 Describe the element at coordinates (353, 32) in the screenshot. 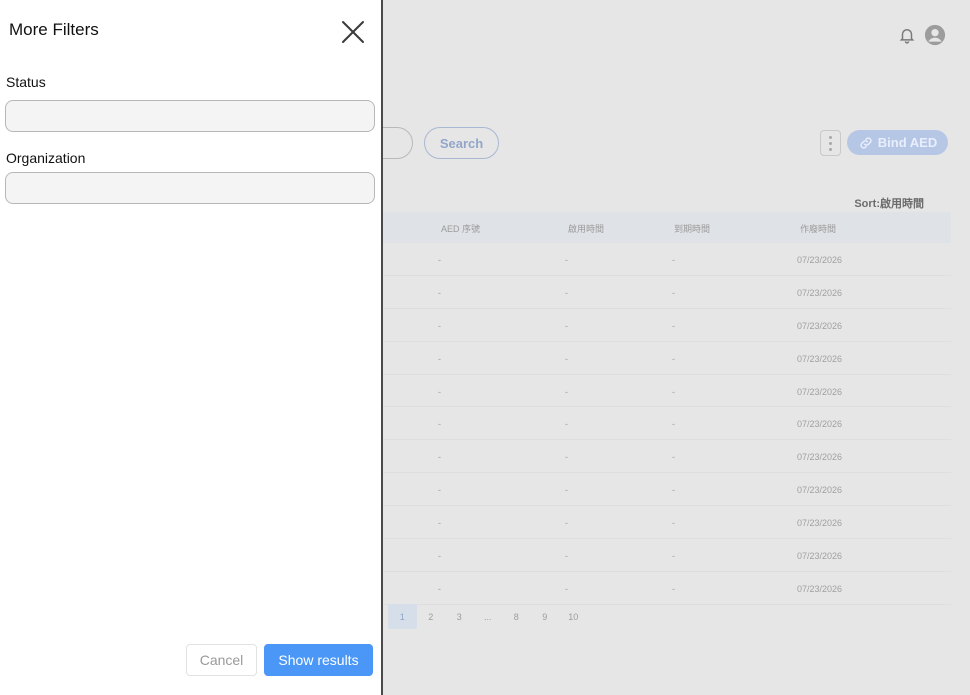

I see `close-icon` at that location.